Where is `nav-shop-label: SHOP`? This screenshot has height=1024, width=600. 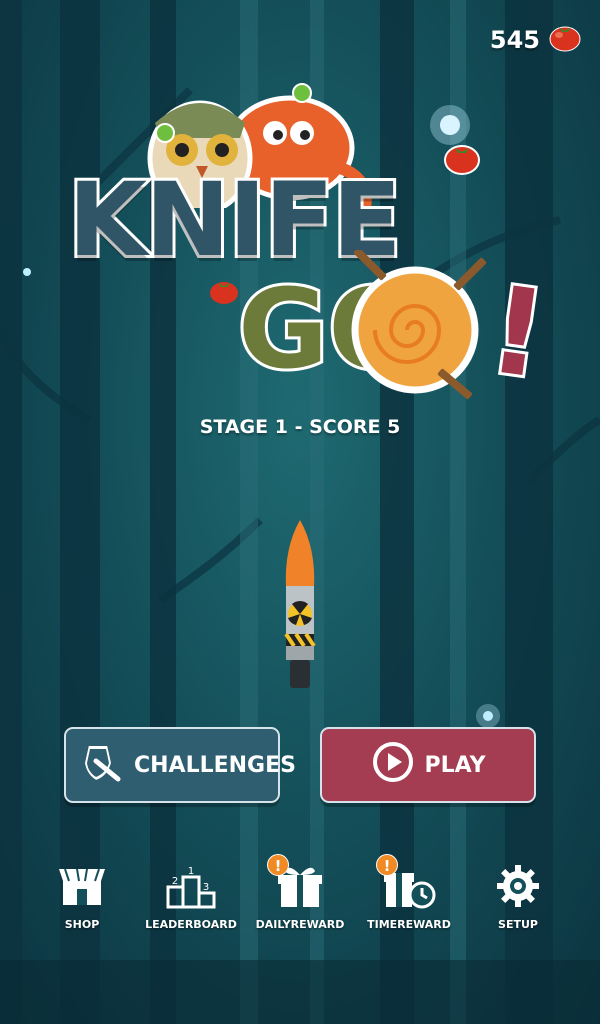 nav-shop-label: SHOP is located at coordinates (82, 924).